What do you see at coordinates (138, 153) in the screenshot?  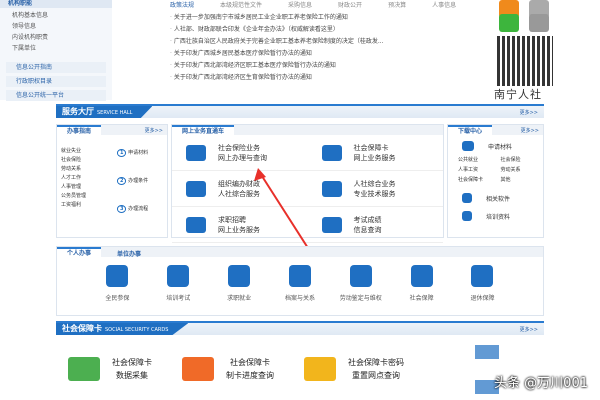 I see `step-label: 申请材料` at bounding box center [138, 153].